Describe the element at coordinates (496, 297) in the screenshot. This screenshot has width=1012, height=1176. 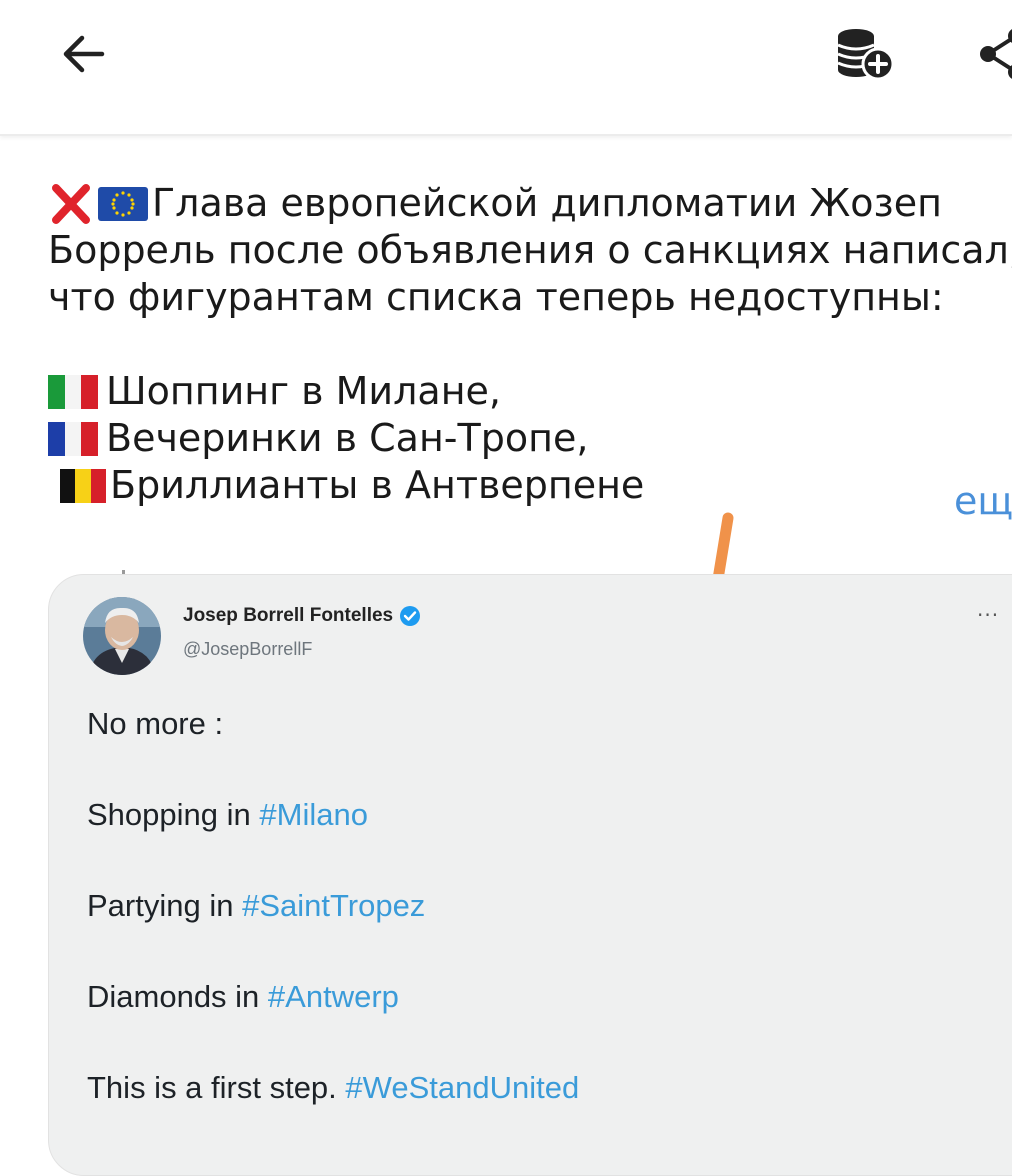
I see `post-line: что фигурантам списка теперь недоступны:` at that location.